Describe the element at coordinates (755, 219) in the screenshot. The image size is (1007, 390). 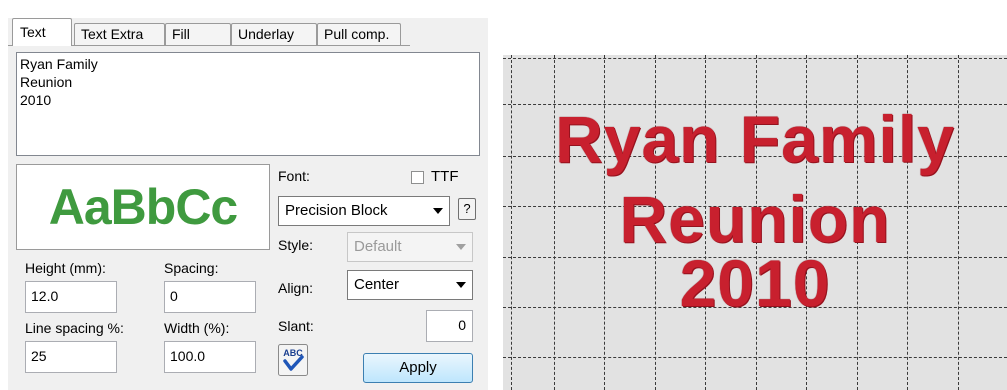
I see `embroidery-line-2: Reunion` at that location.